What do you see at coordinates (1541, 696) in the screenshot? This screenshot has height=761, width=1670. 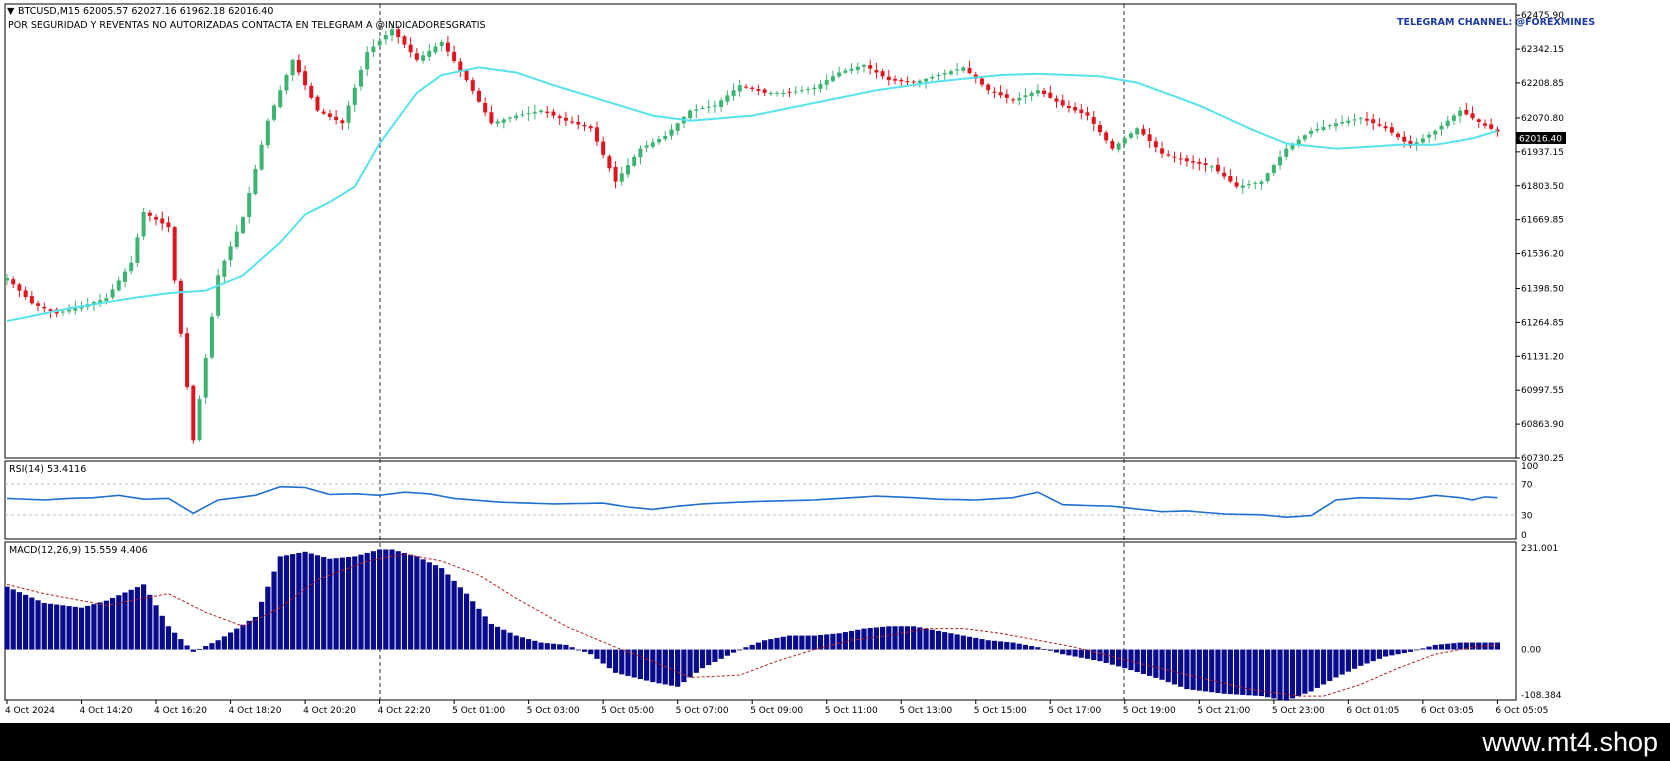 I see `macd-tick-label: -108.384` at bounding box center [1541, 696].